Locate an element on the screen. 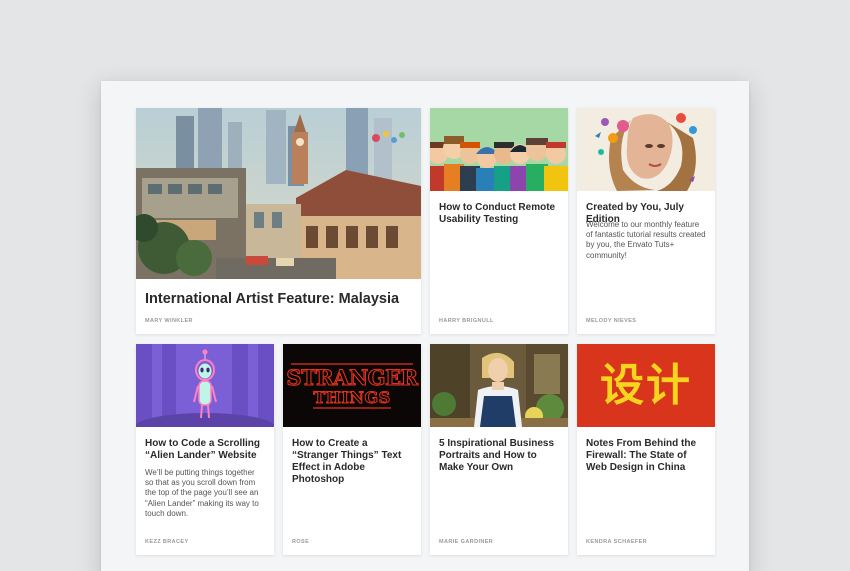 The image size is (850, 571). alien-lander-image is located at coordinates (205, 385).